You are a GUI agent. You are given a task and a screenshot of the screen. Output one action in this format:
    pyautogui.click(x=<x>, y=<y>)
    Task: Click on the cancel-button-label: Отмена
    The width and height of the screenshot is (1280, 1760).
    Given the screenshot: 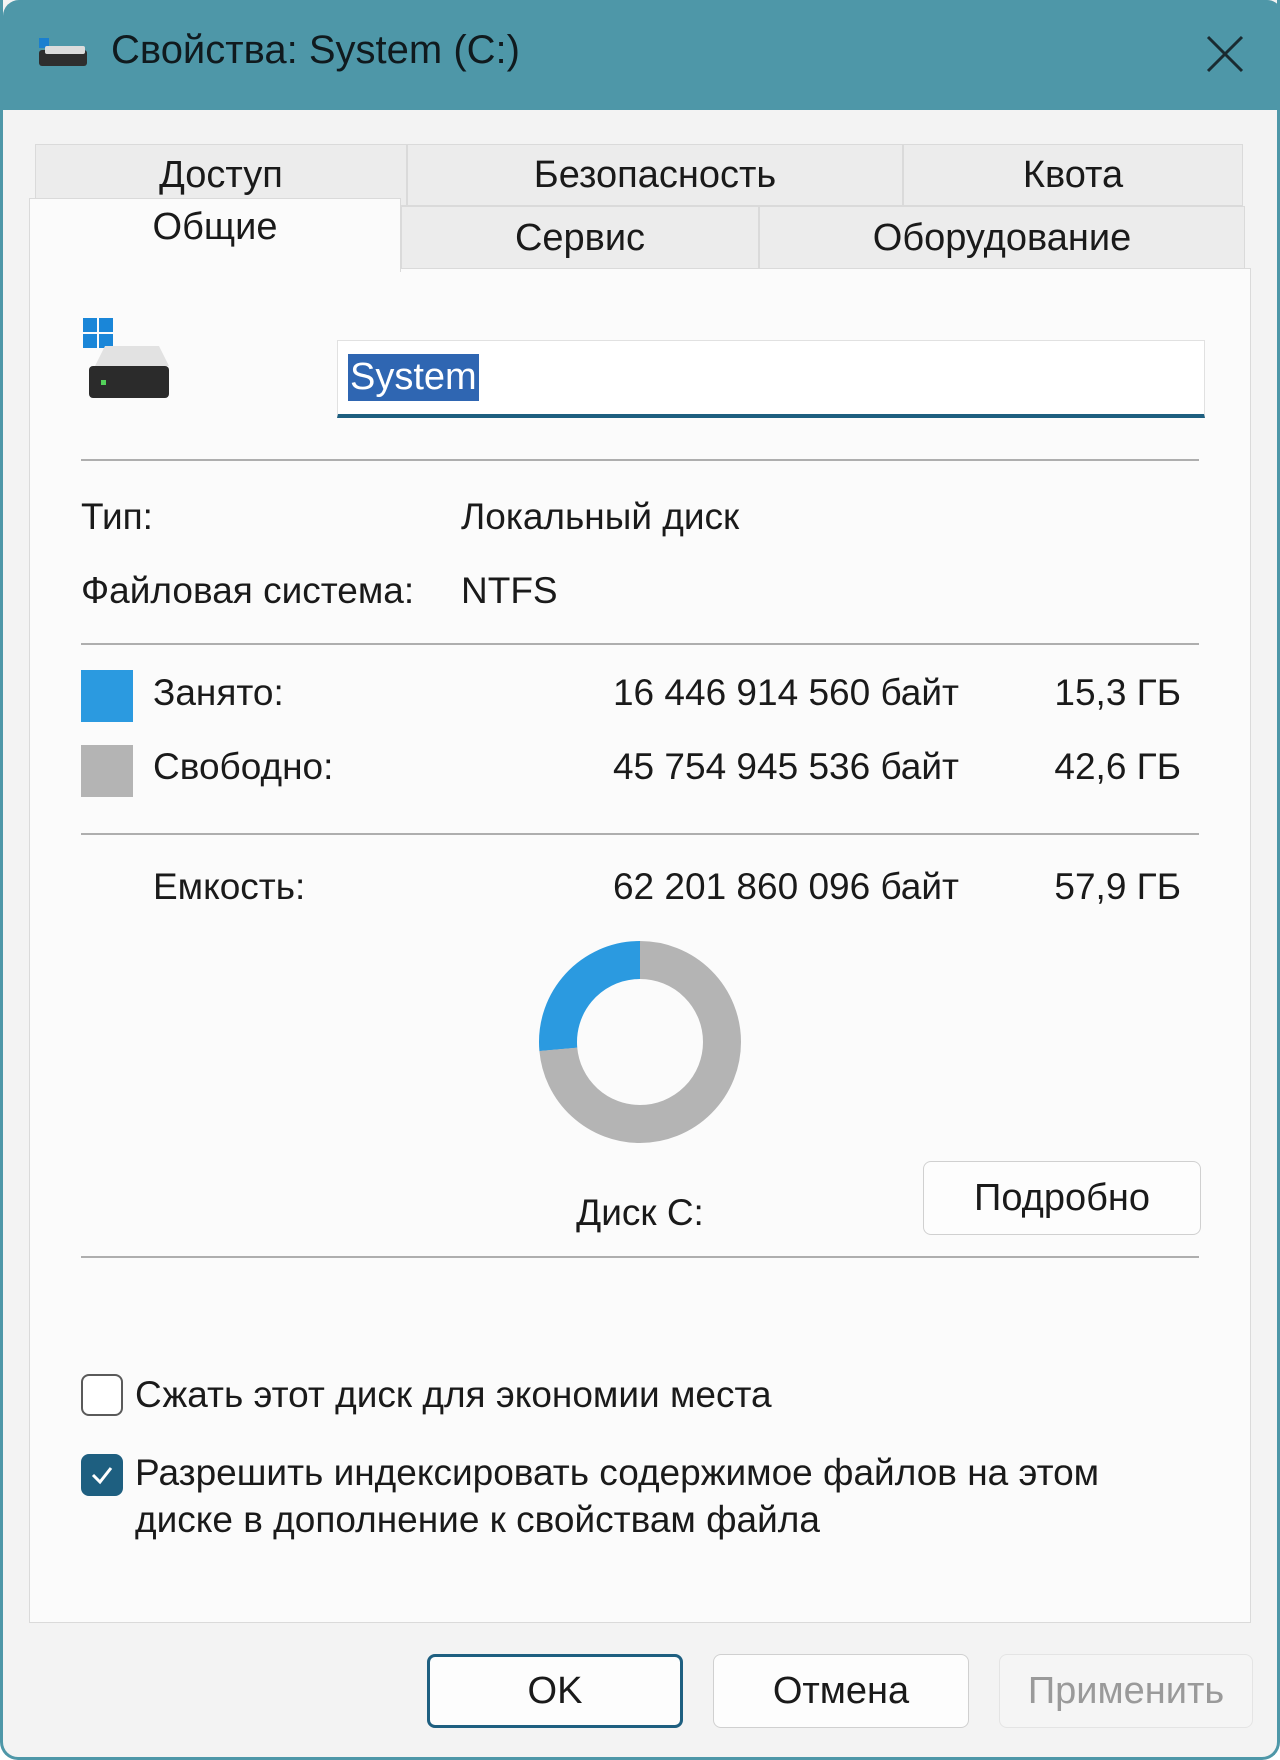 What is the action you would take?
    pyautogui.click(x=841, y=1690)
    